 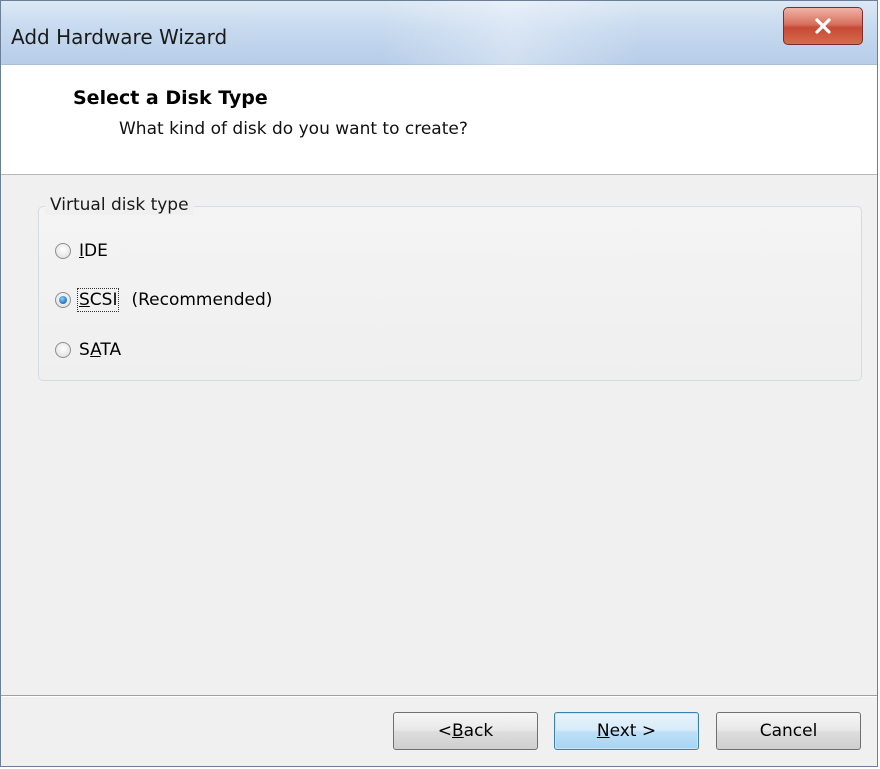 I want to click on radio-option-sata: SATA, so click(x=88, y=350).